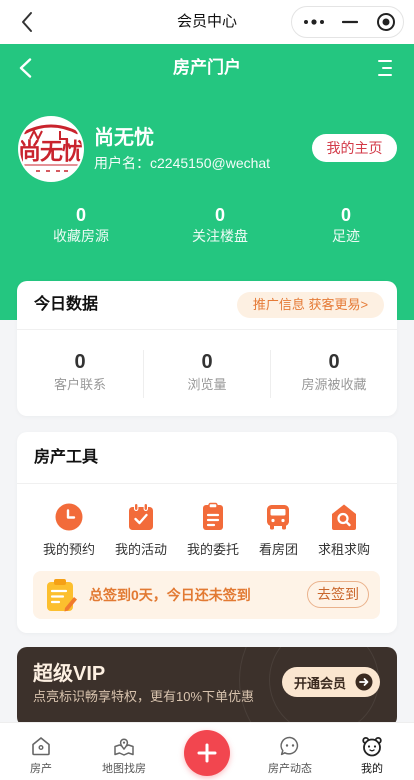 This screenshot has width=414, height=780. I want to click on tool-my-commissions: 我的委托, so click(213, 530).